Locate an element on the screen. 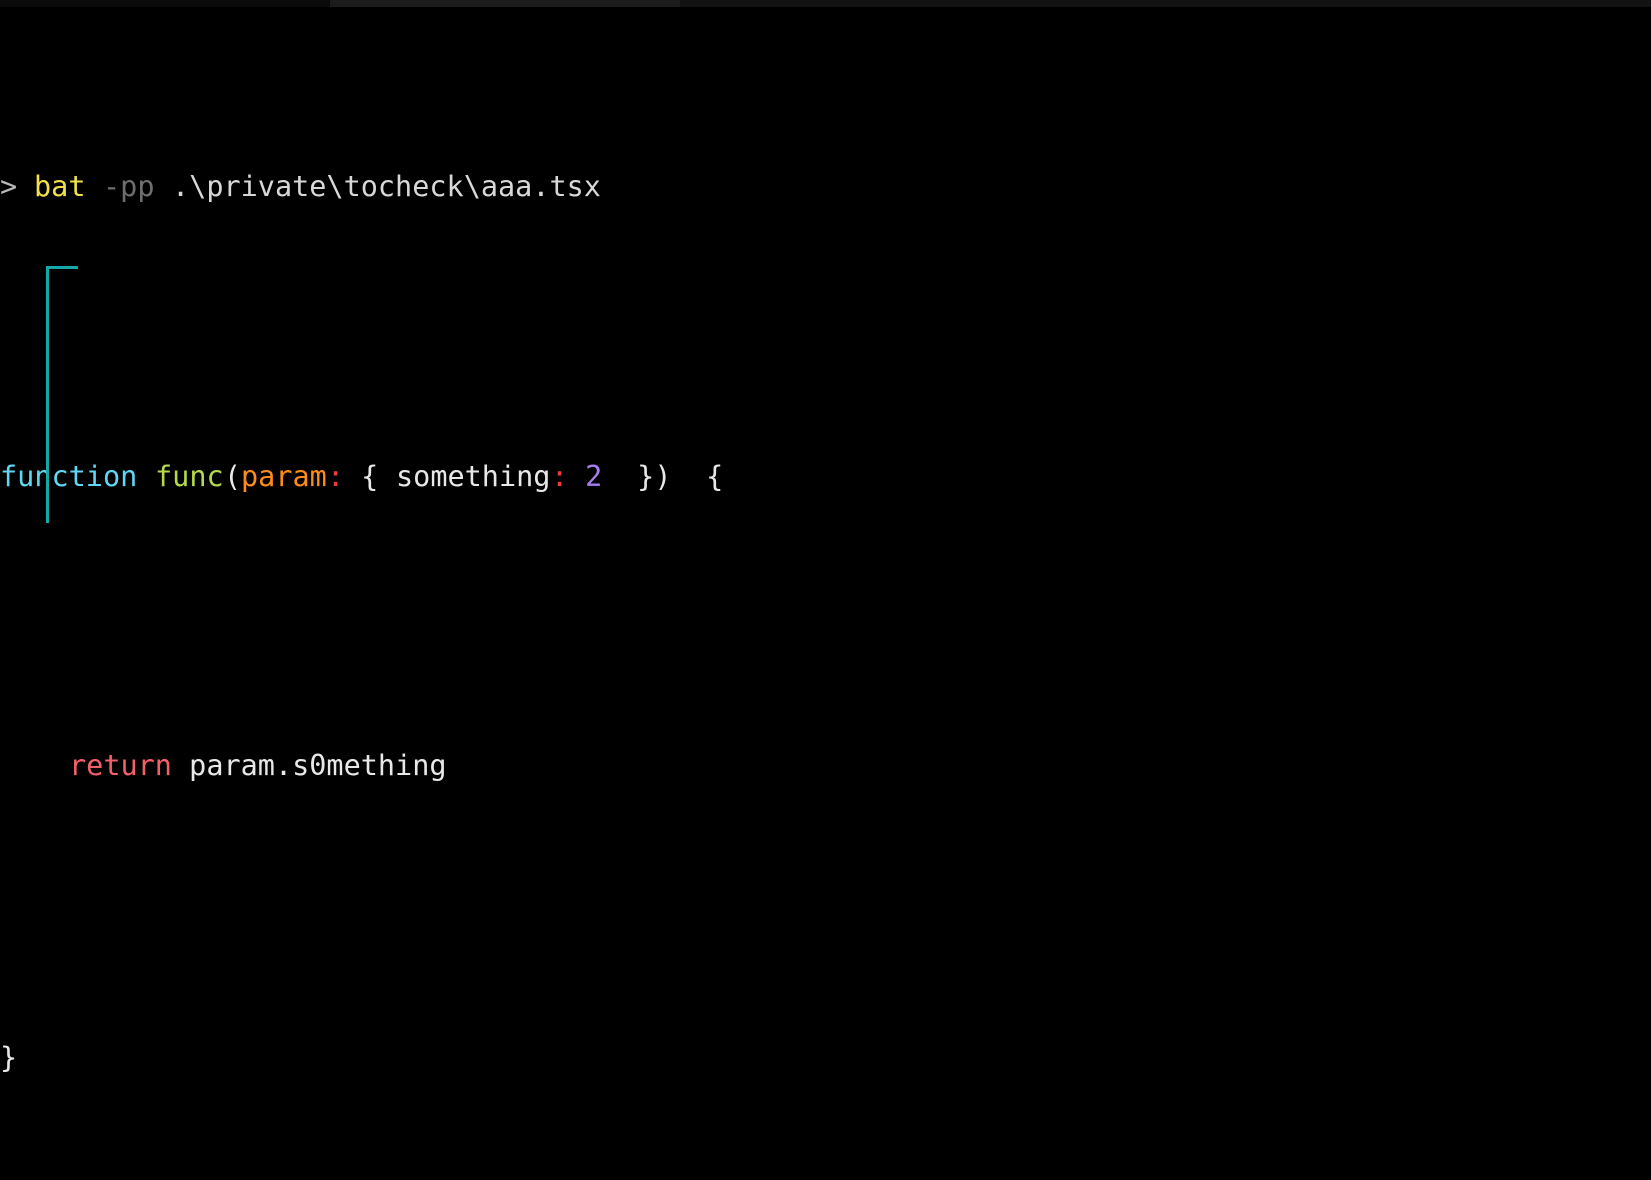  bat-command-argument: .\private\tocheck\aaa.tsx is located at coordinates (386, 186).